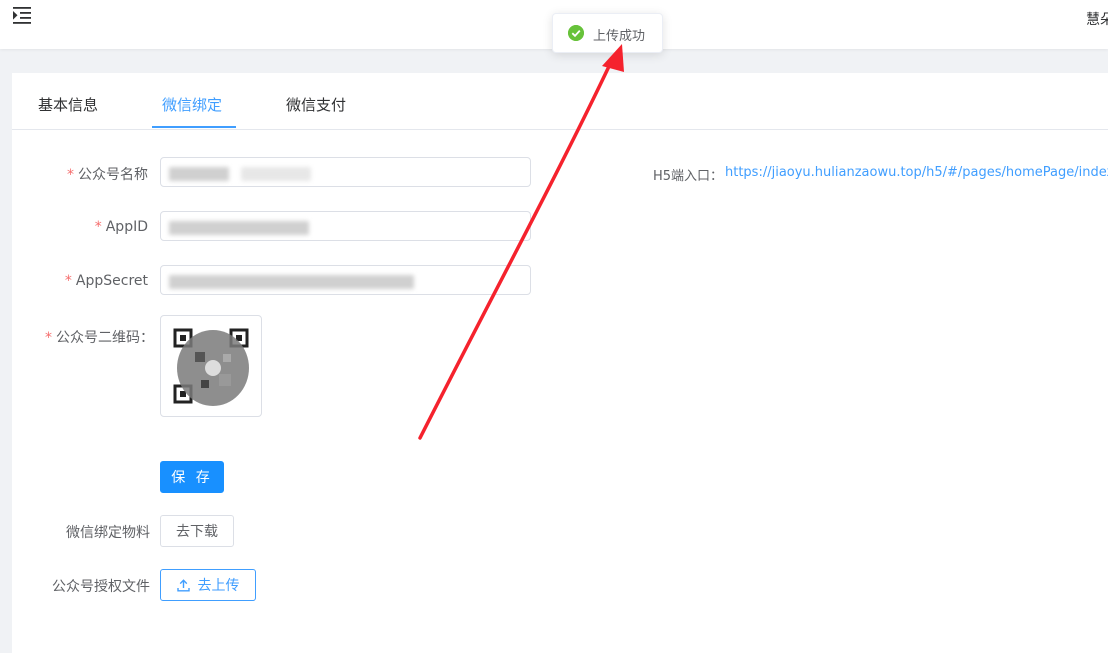  I want to click on appsecret-input, so click(345, 280).